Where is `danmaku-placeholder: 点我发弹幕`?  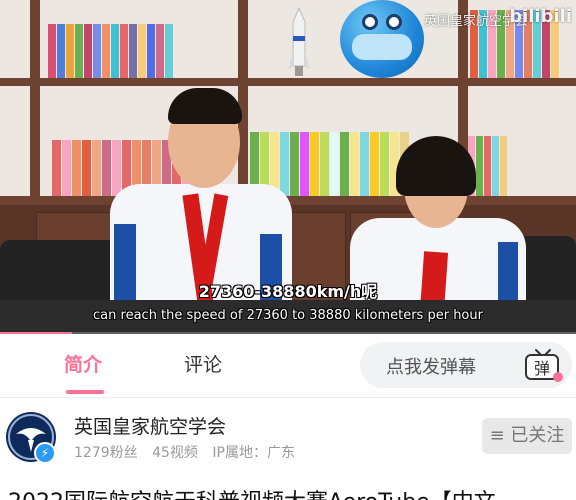
danmaku-placeholder: 点我发弹幕 is located at coordinates (431, 367).